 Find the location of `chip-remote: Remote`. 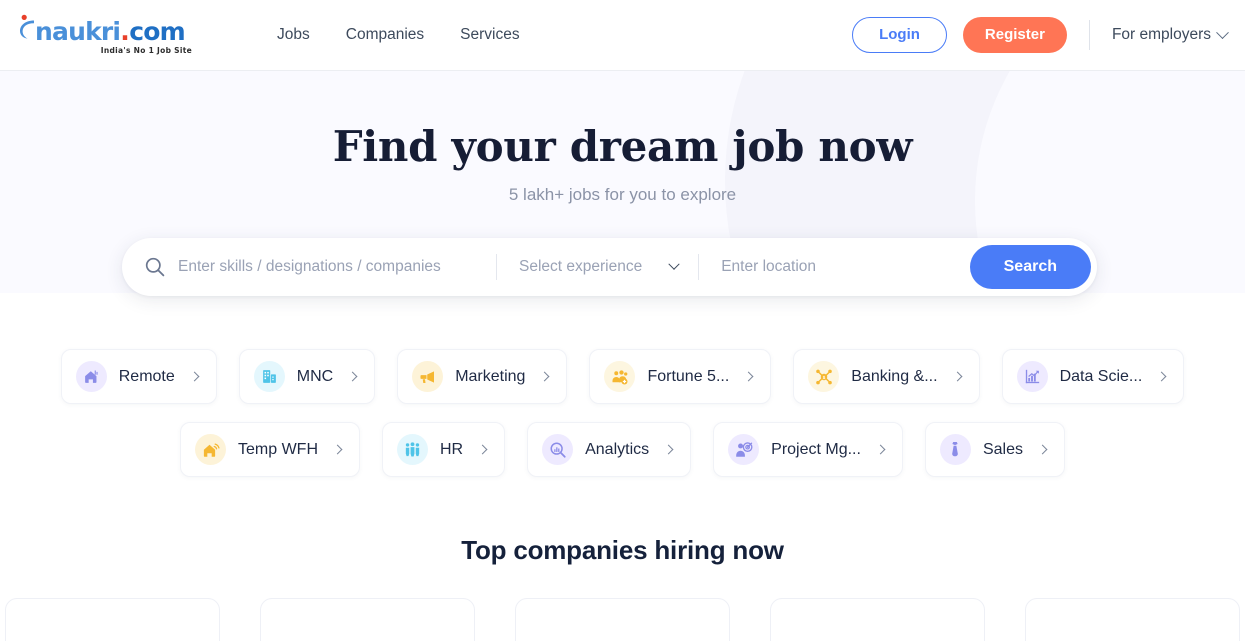

chip-remote: Remote is located at coordinates (138, 376).